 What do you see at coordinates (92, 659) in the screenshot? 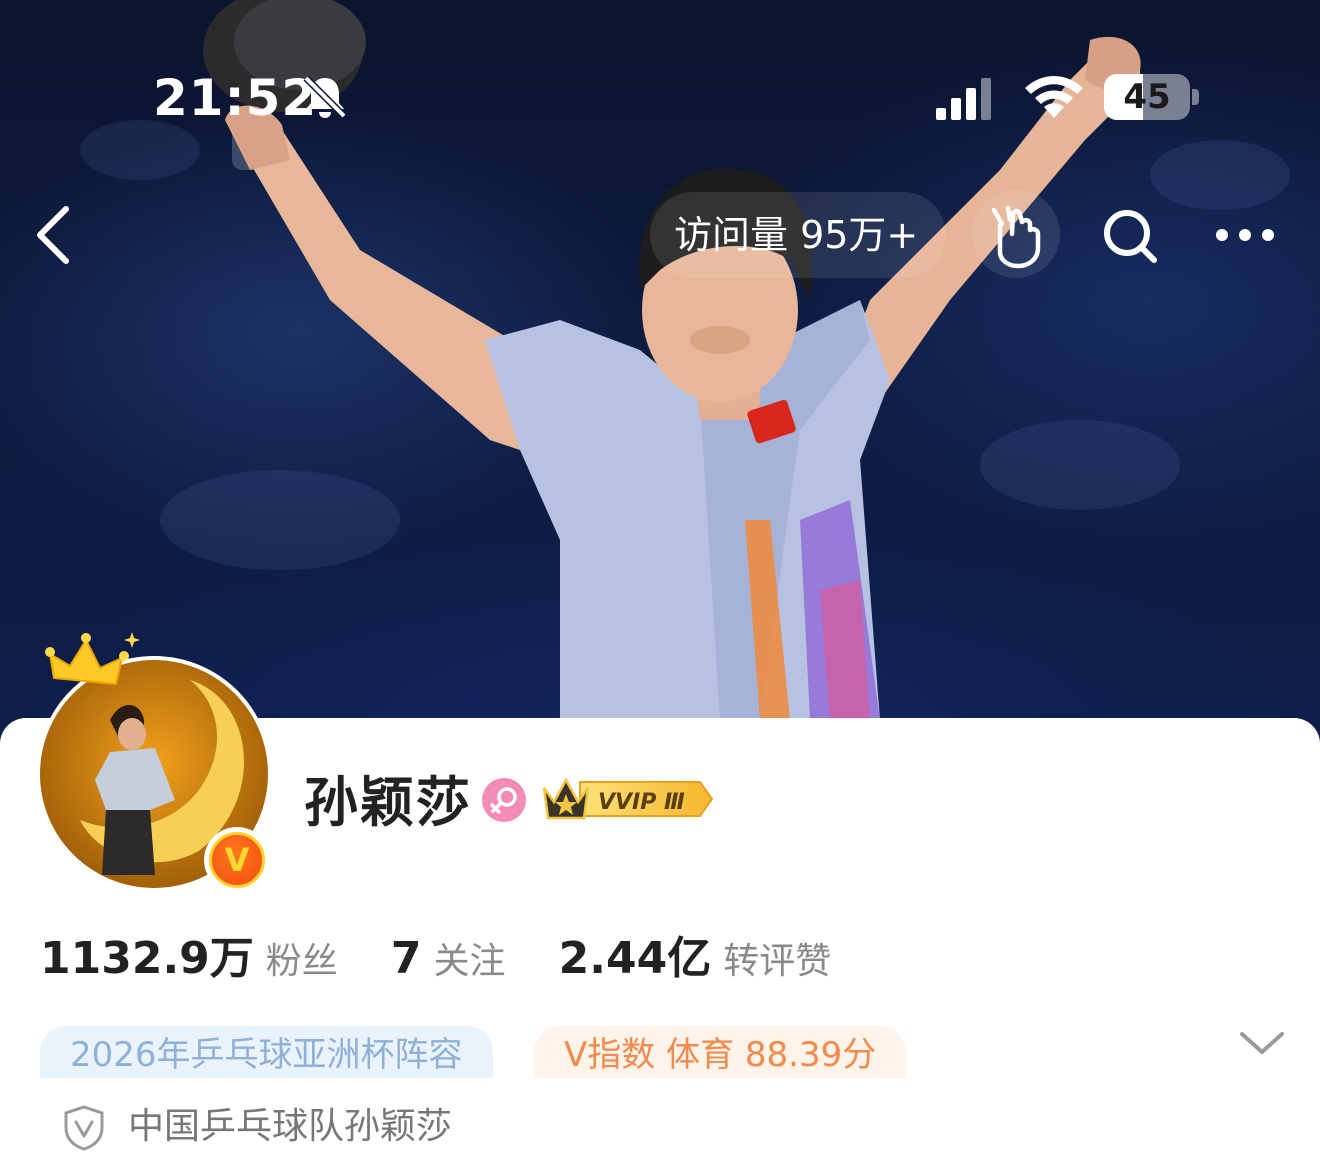
I see `crown-icon` at bounding box center [92, 659].